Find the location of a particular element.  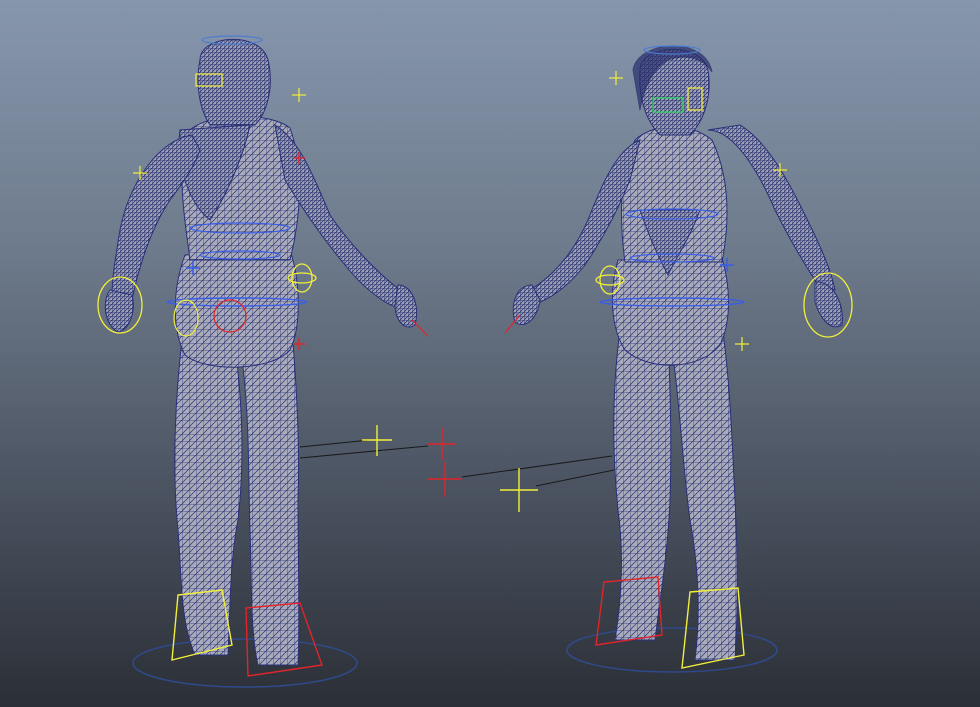

hips-mesh is located at coordinates (670, 311).